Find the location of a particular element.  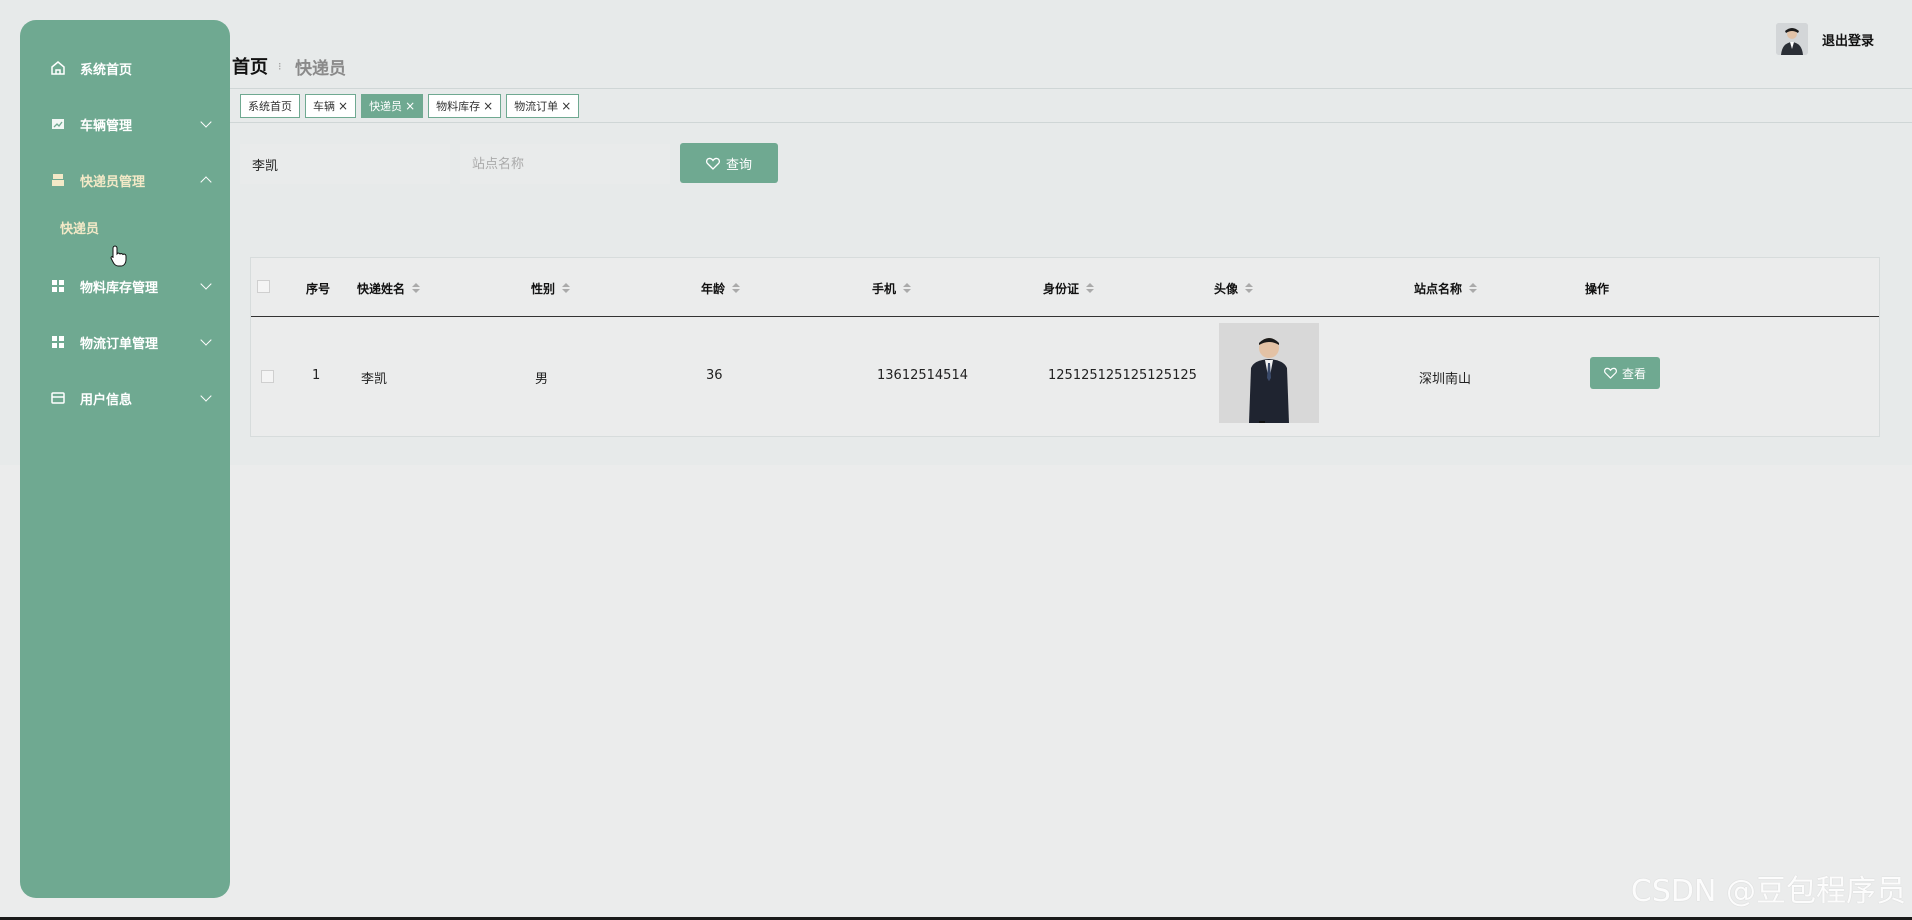

avatar is located at coordinates (1792, 39).